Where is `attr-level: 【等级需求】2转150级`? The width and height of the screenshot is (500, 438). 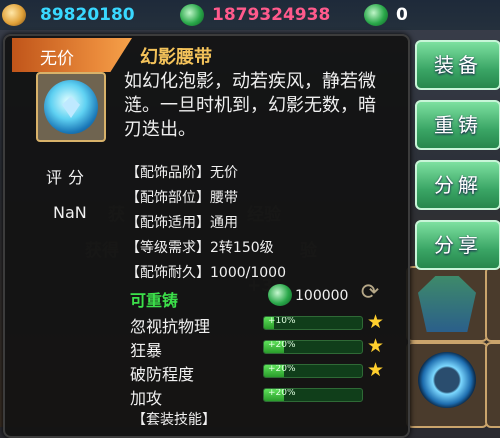 attr-level: 【等级需求】2转150级 is located at coordinates (200, 248).